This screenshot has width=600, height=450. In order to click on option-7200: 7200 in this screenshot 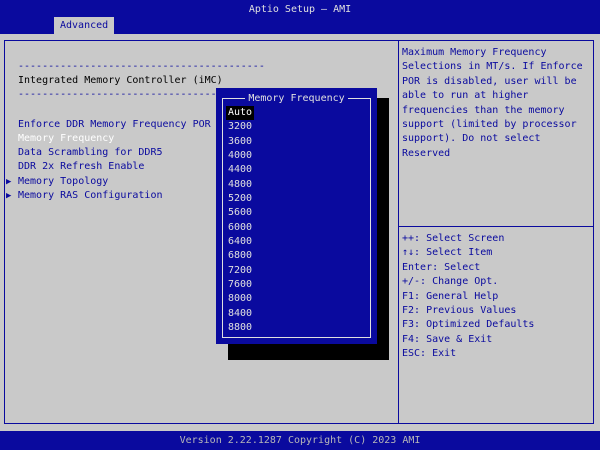, I will do `click(240, 271)`.